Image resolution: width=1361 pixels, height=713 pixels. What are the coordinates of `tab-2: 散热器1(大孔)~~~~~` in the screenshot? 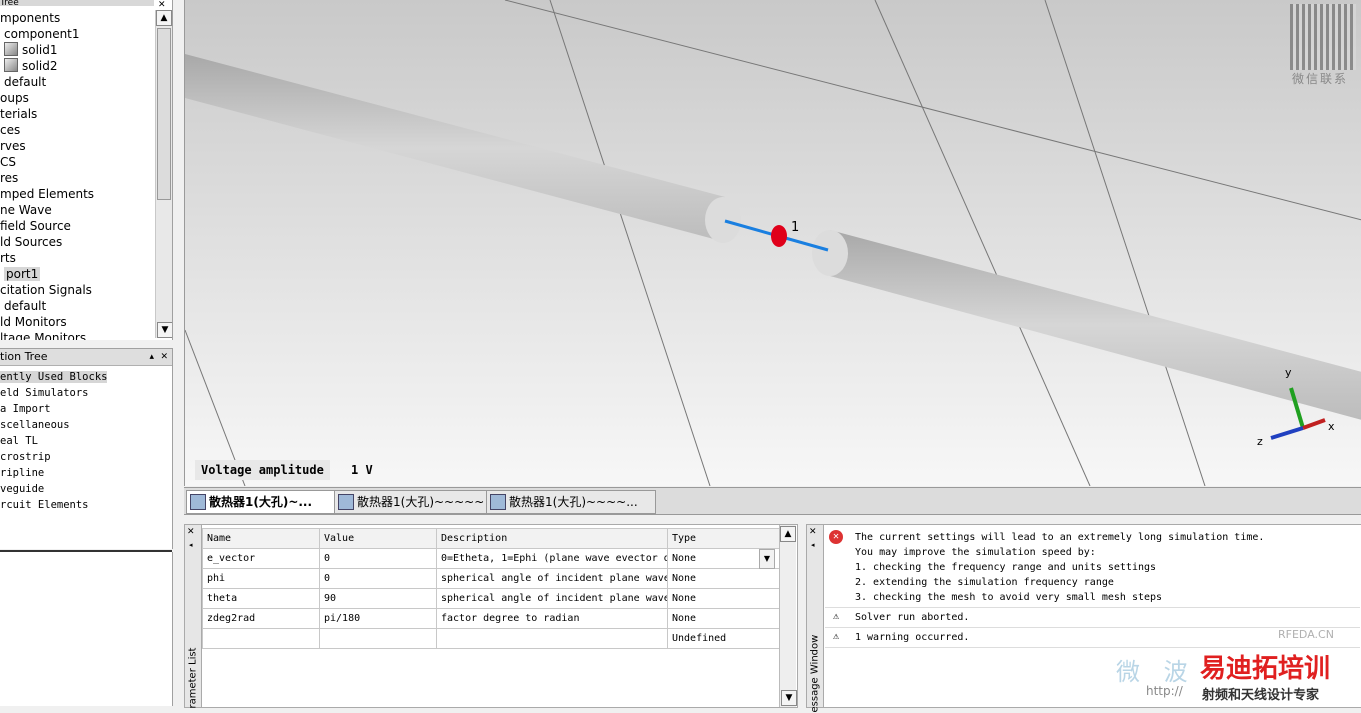 It's located at (419, 502).